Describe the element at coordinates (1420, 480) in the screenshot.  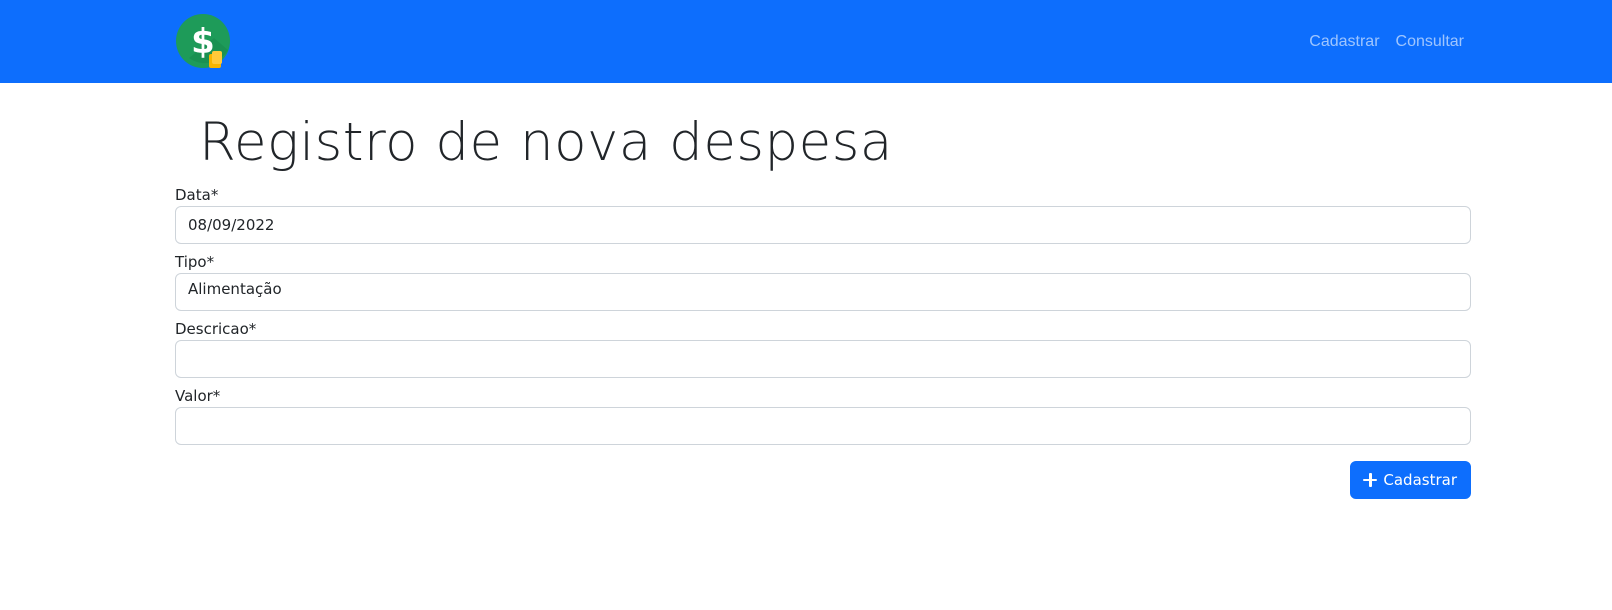
I see `cadastrar-button-label: Cadastrar` at that location.